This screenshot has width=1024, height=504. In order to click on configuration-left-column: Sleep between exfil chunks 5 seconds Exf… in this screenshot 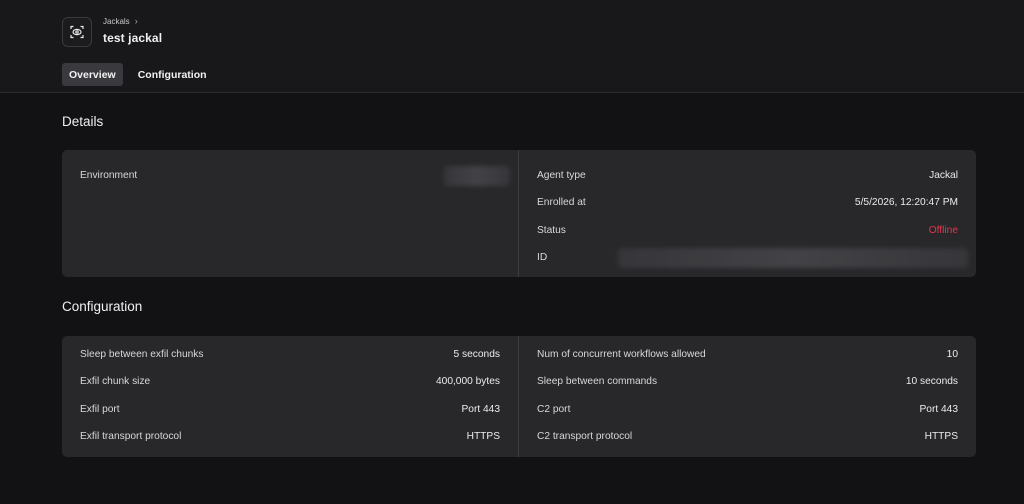, I will do `click(290, 396)`.